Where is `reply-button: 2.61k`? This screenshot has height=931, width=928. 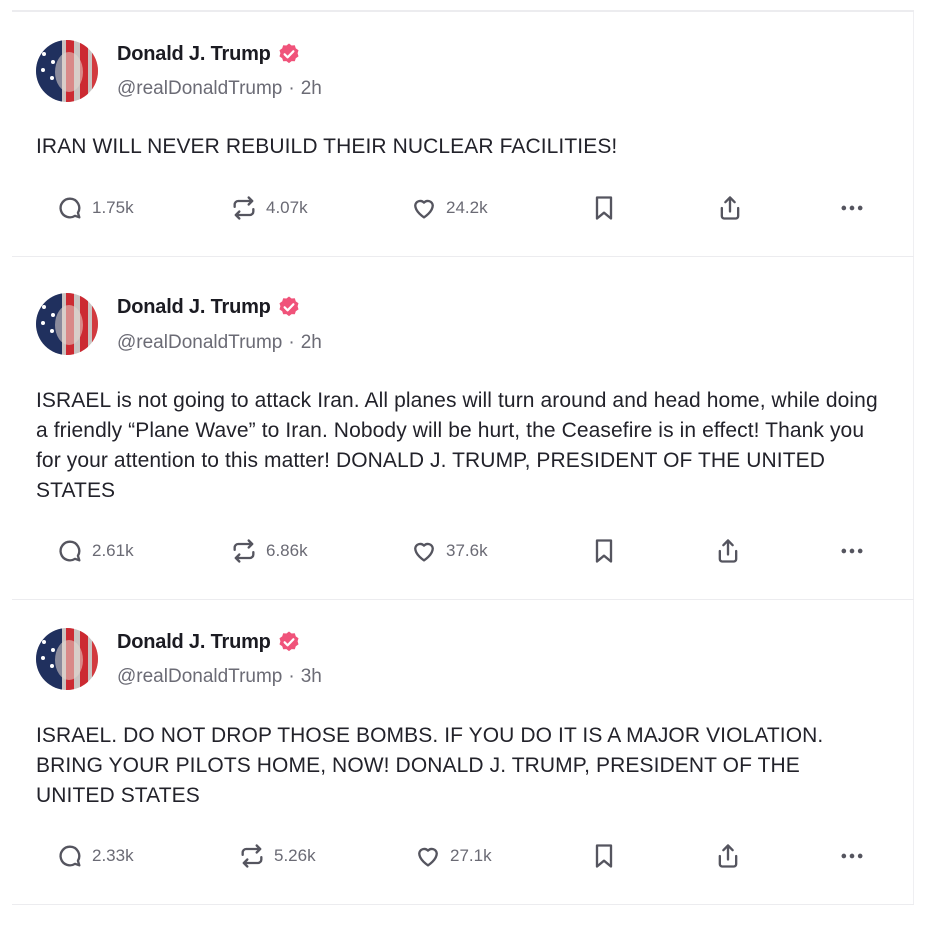
reply-button: 2.61k is located at coordinates (95, 551).